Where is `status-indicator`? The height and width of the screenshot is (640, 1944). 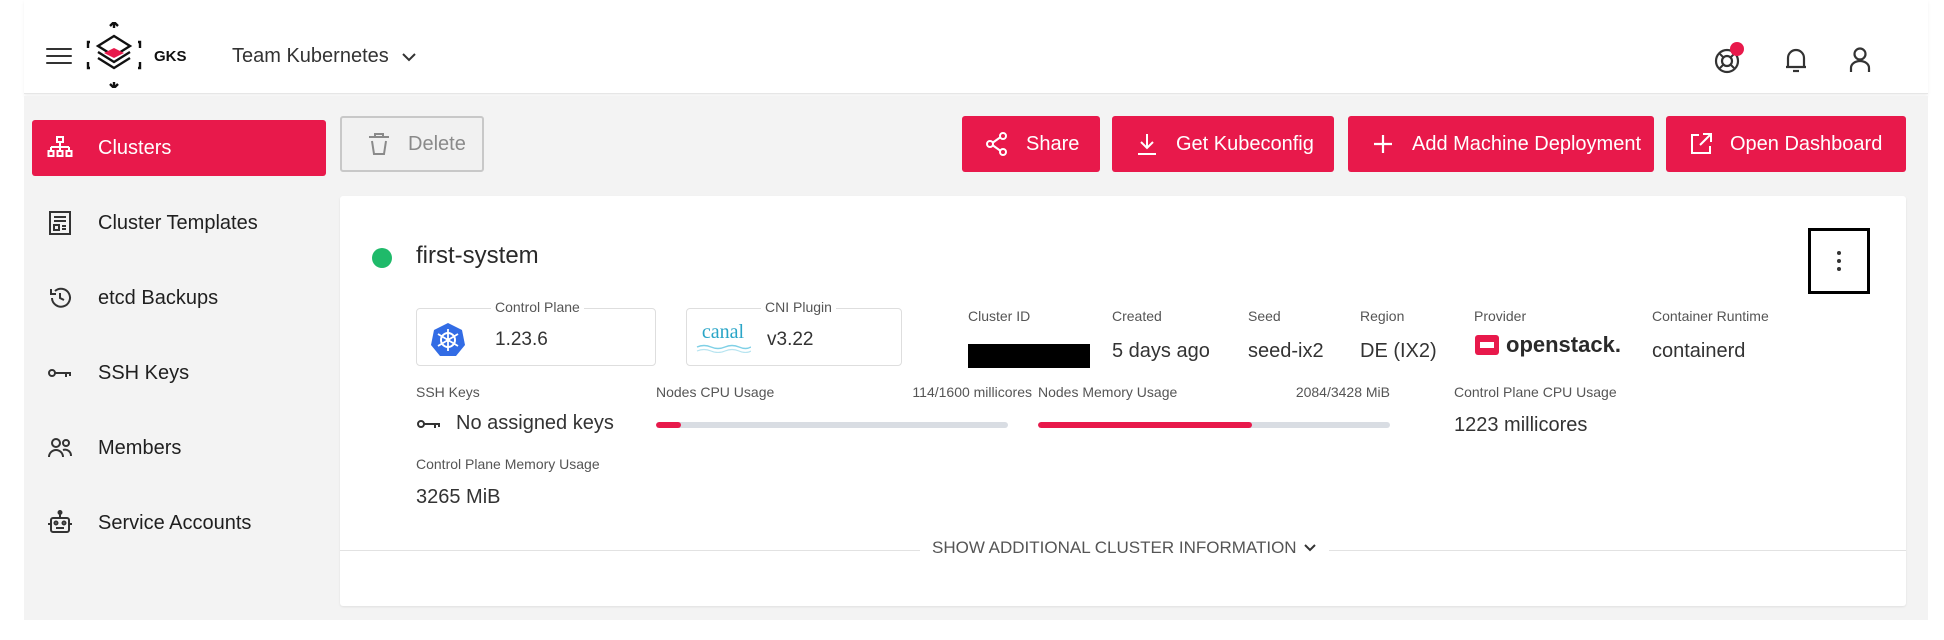 status-indicator is located at coordinates (382, 258).